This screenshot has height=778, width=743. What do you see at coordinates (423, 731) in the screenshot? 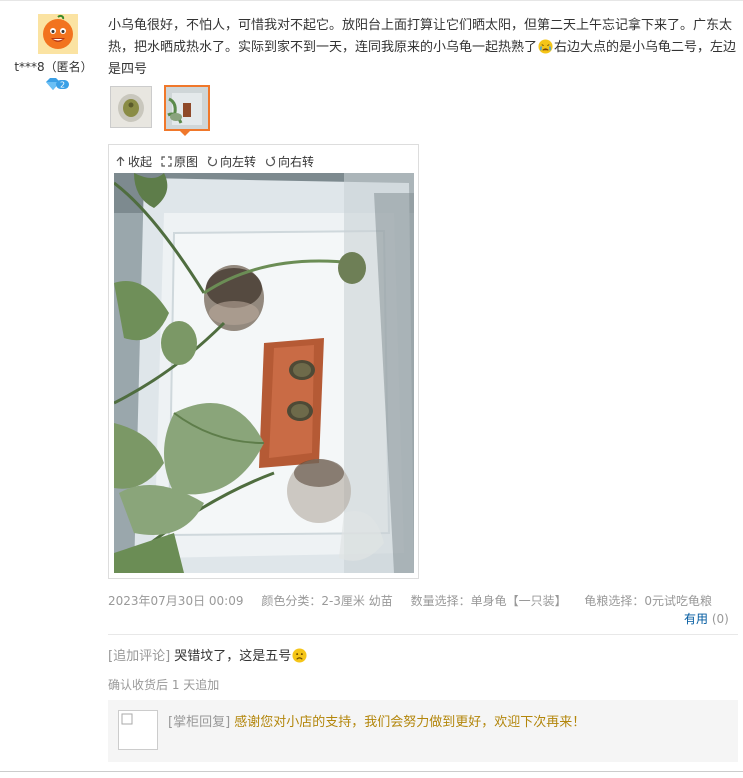
I see `shop-reply: [掌柜回复] 感谢您对小店的支持，我们会努力做到更好，欢迎下次再来！` at bounding box center [423, 731].